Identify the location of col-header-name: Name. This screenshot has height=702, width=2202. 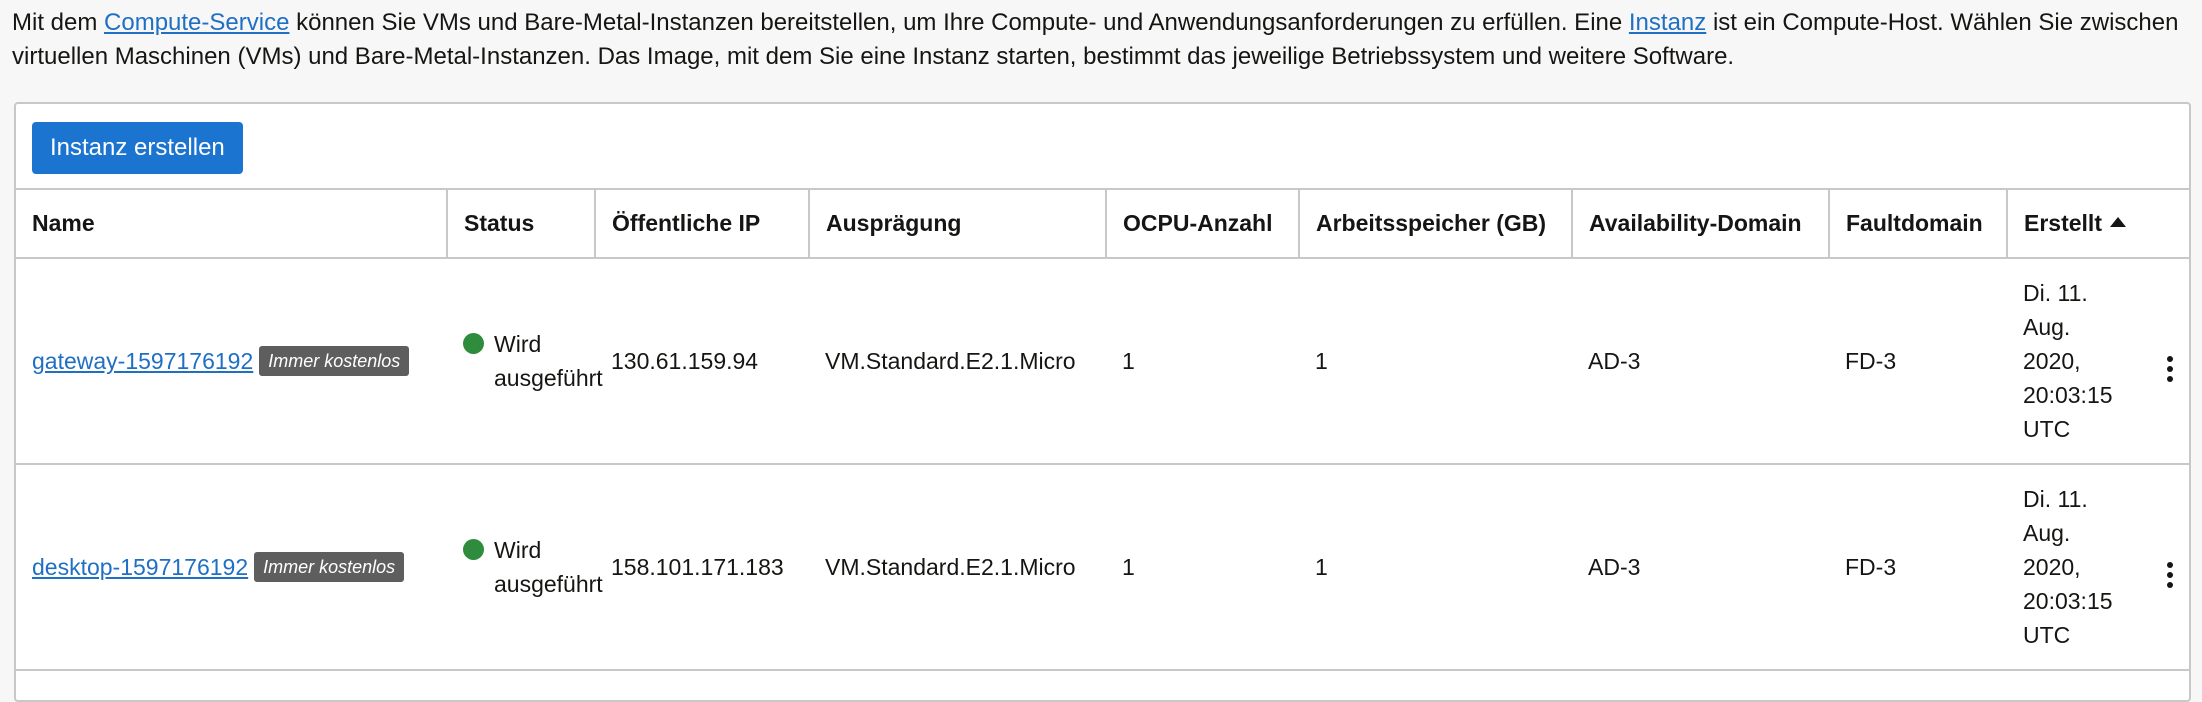
(232, 224).